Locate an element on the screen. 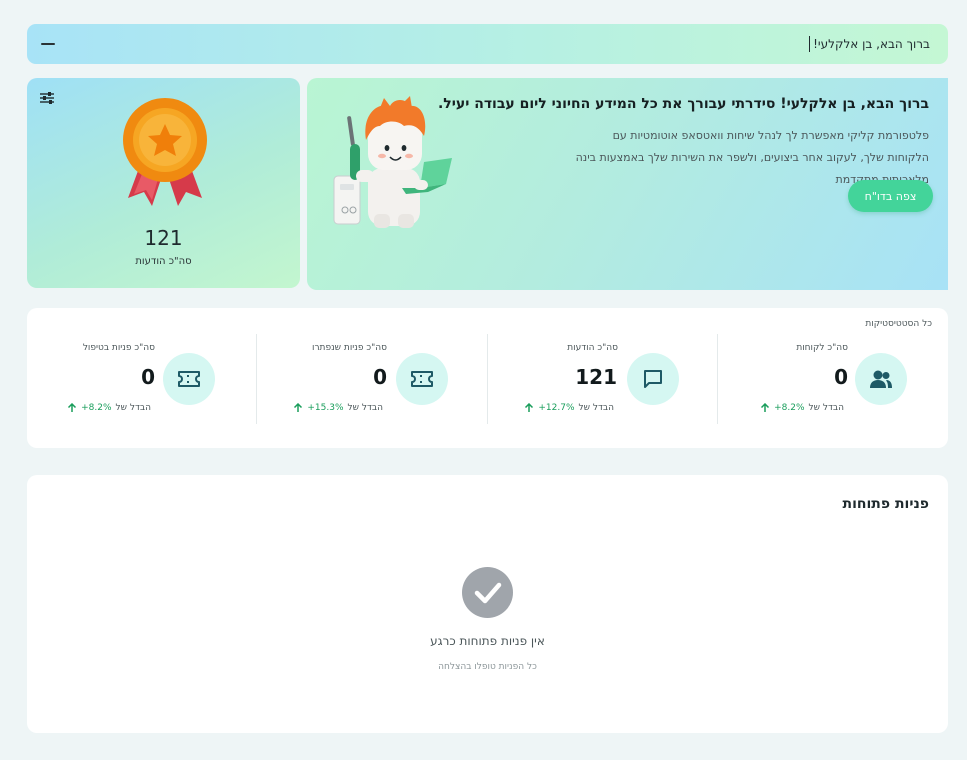  stat-change: הבדל של +12.7% is located at coordinates (569, 408).